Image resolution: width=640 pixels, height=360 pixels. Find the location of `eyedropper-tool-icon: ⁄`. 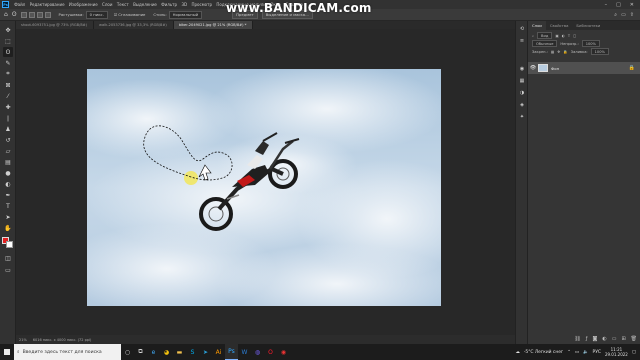

eyedropper-tool-icon: ⁄ is located at coordinates (8, 96).